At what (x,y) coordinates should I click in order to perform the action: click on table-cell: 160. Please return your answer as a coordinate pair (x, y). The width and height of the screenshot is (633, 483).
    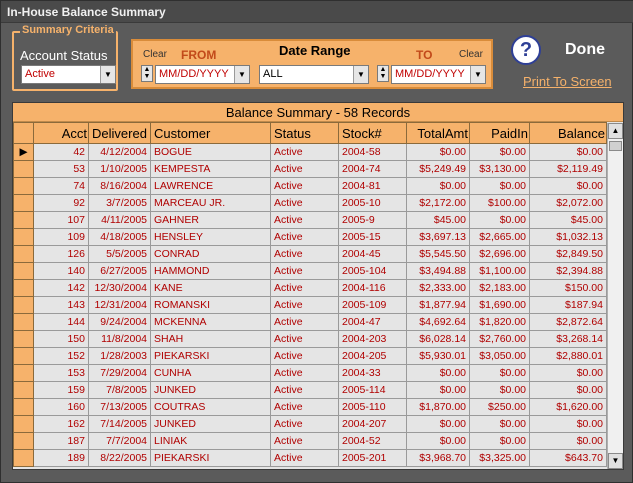
    Looking at the image, I should click on (61, 407).